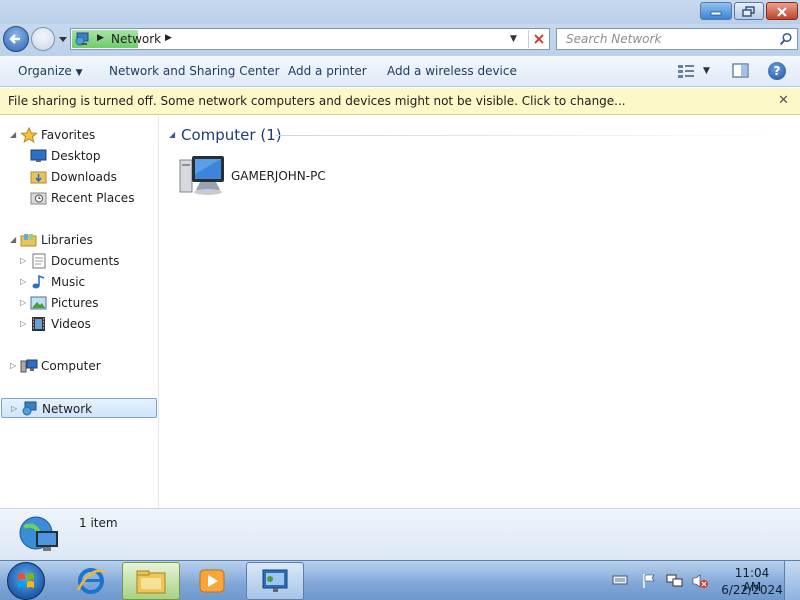 The image size is (800, 600). I want to click on volume-muted-icon, so click(700, 581).